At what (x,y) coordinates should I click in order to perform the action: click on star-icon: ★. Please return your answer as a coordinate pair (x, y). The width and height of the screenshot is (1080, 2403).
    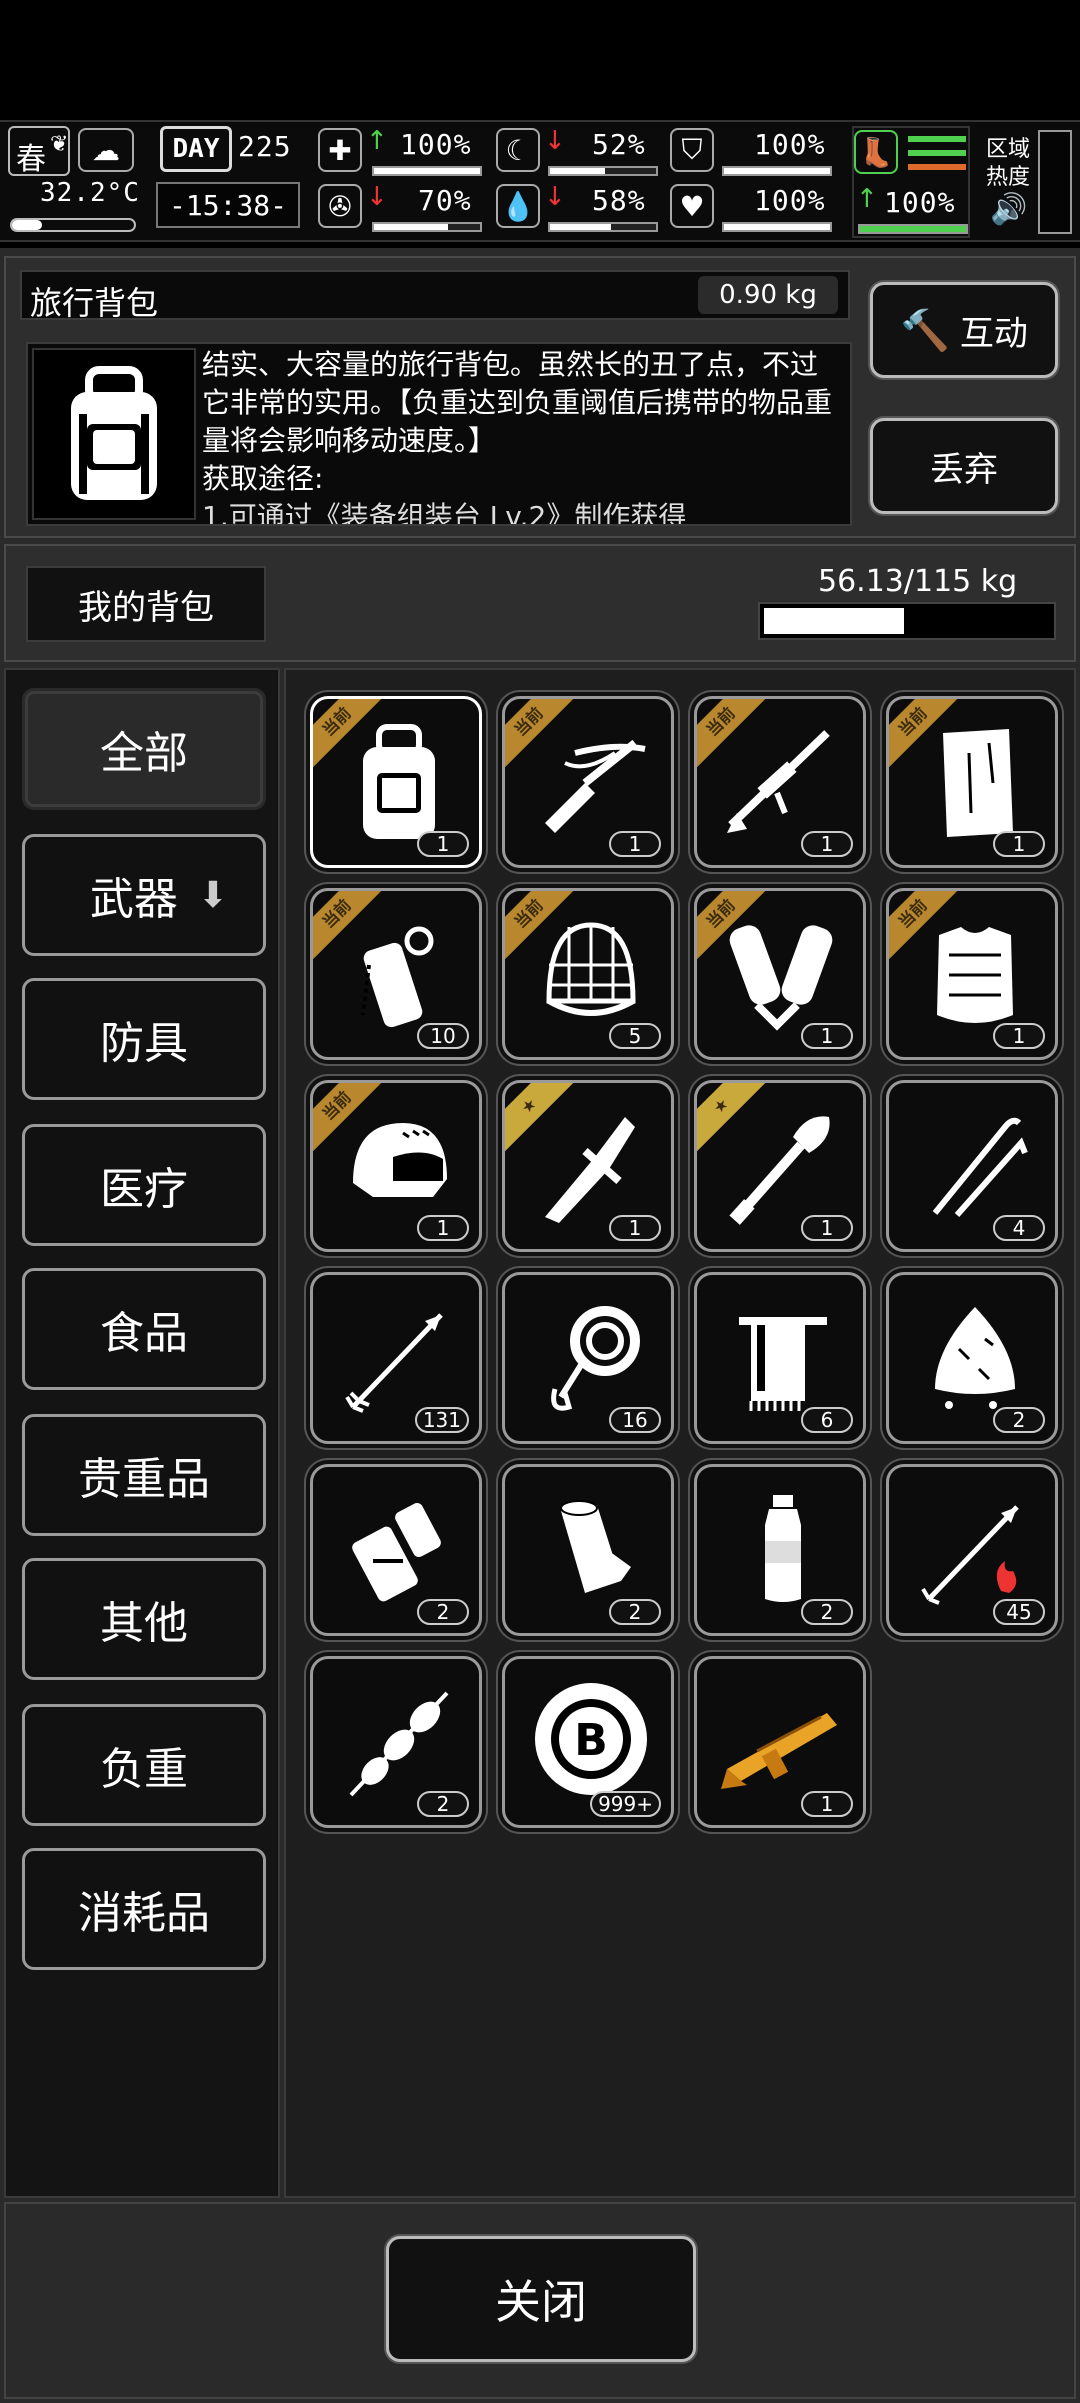
    Looking at the image, I should click on (736, 1121).